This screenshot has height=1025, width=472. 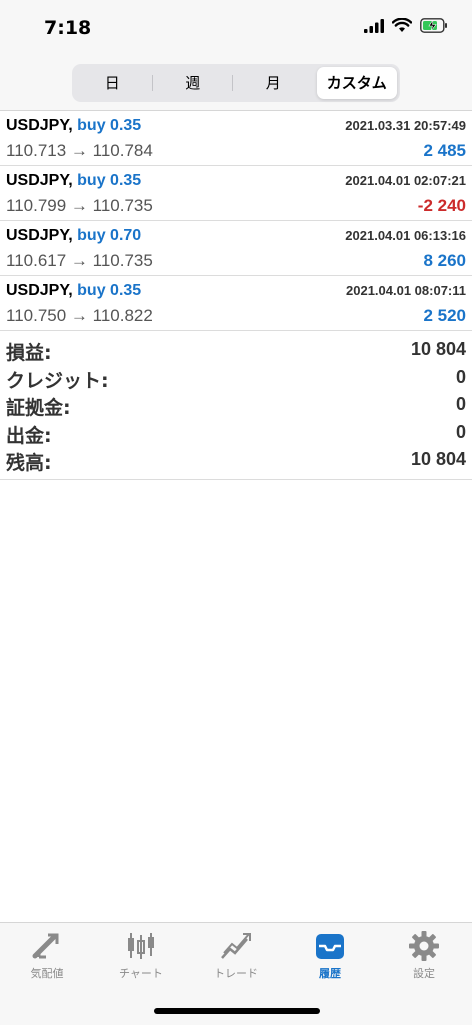 I want to click on signal-icon, so click(x=374, y=25).